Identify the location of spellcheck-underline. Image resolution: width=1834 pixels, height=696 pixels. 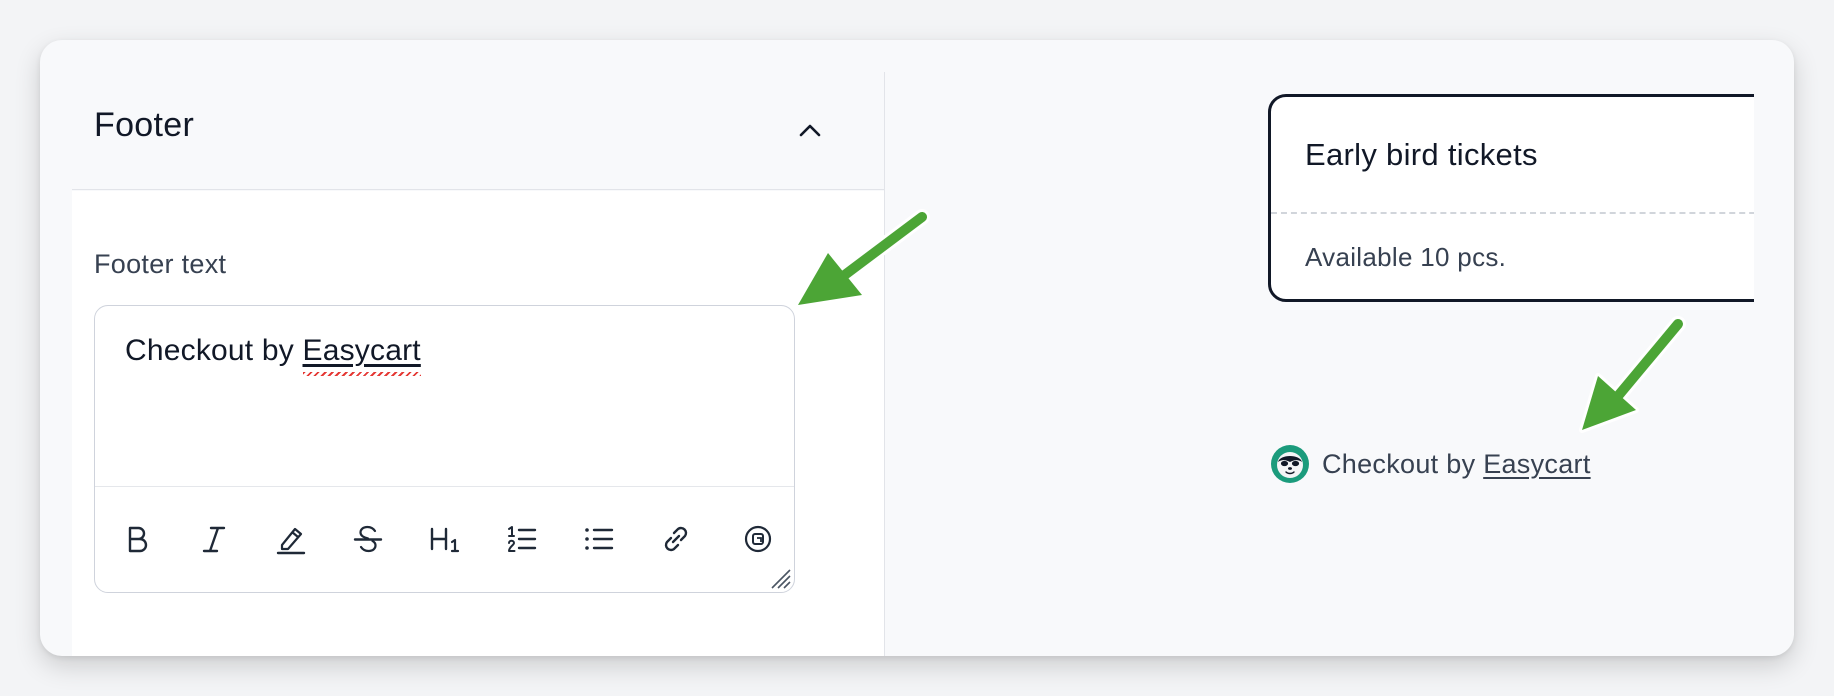
(361, 374).